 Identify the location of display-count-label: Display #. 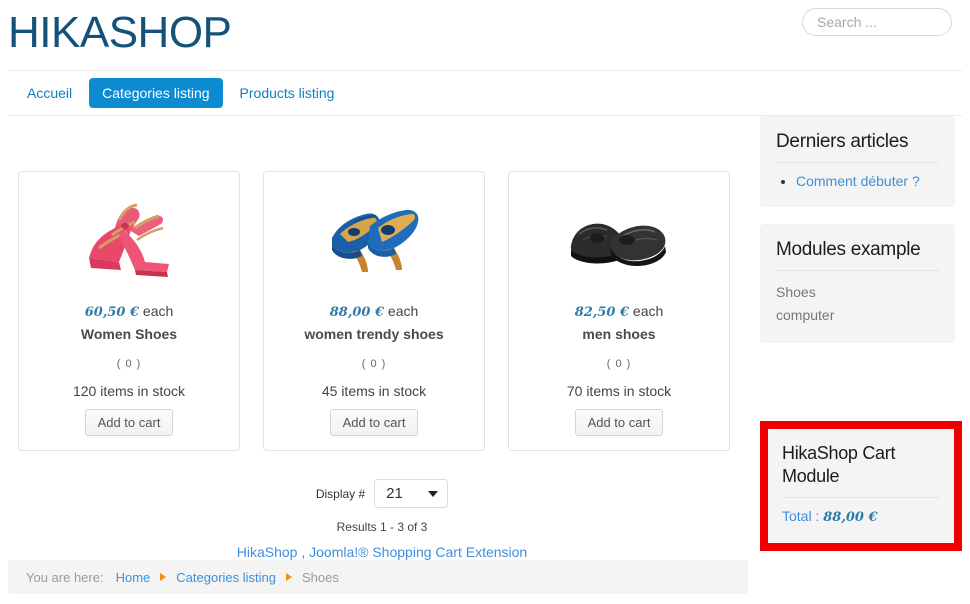
(340, 493).